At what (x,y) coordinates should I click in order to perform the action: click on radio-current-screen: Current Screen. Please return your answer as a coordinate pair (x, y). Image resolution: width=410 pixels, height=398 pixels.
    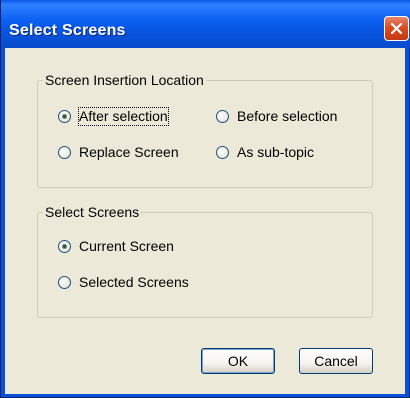
    Looking at the image, I should click on (116, 246).